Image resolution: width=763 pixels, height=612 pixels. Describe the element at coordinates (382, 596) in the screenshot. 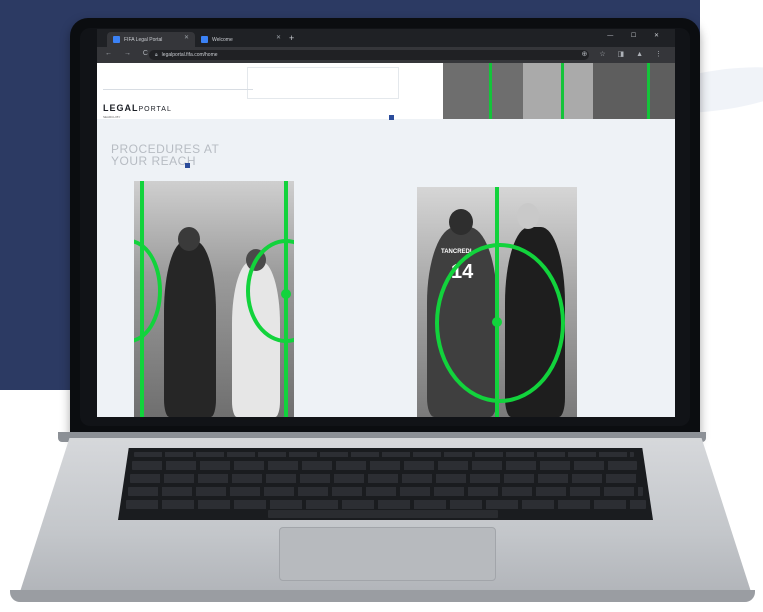

I see `laptop-front-edge` at that location.